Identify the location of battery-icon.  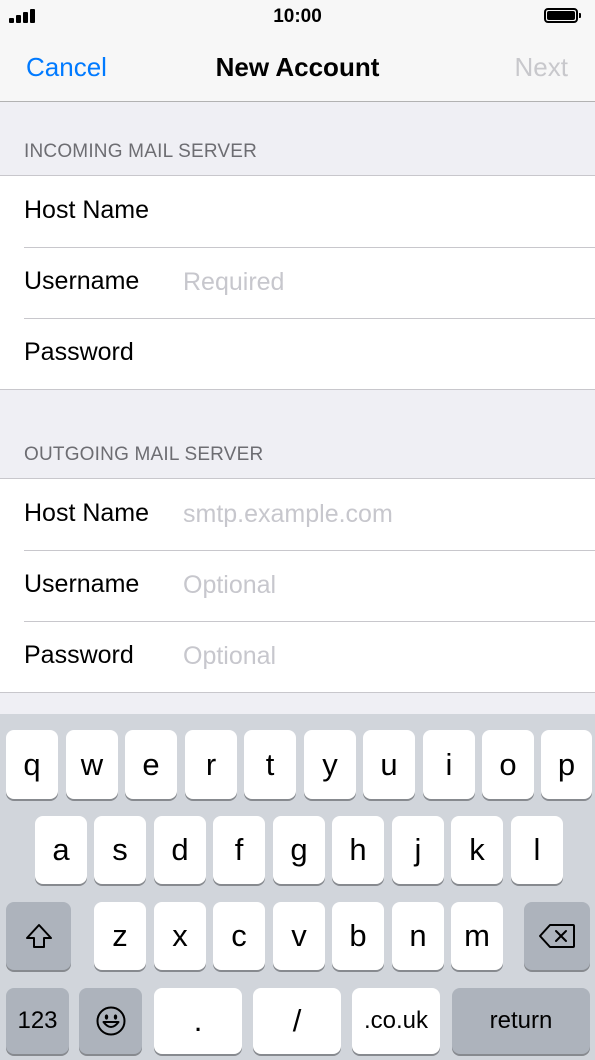
(562, 15).